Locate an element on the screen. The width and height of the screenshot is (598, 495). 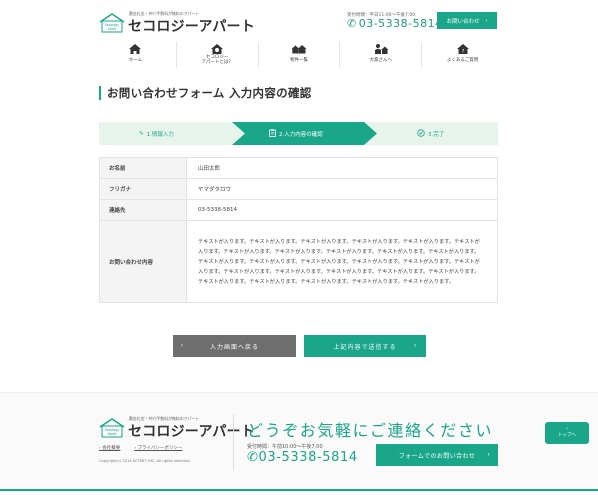
send-button: 上記内容で送信する › is located at coordinates (365, 346).